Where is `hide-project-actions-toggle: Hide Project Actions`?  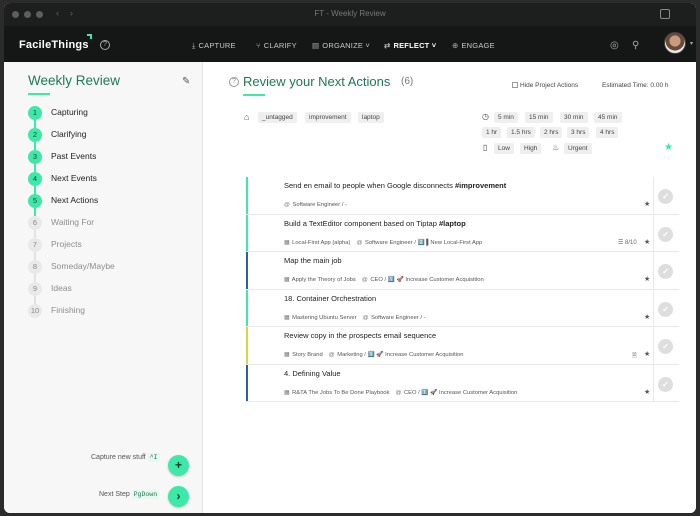 hide-project-actions-toggle: Hide Project Actions is located at coordinates (545, 85).